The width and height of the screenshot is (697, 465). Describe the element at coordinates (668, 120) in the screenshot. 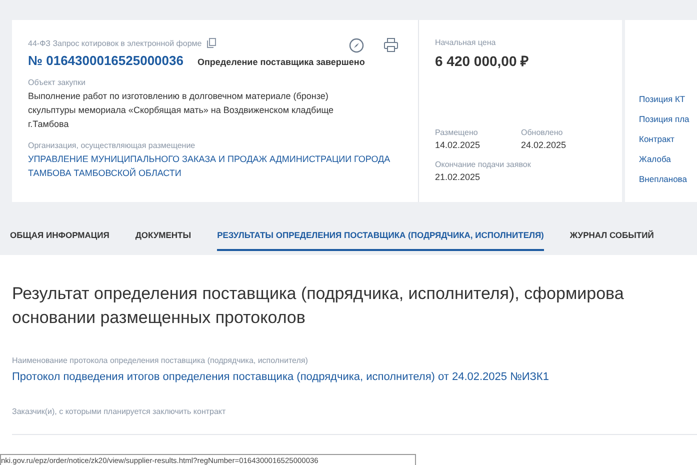

I see `related-link: Позиция пла` at that location.